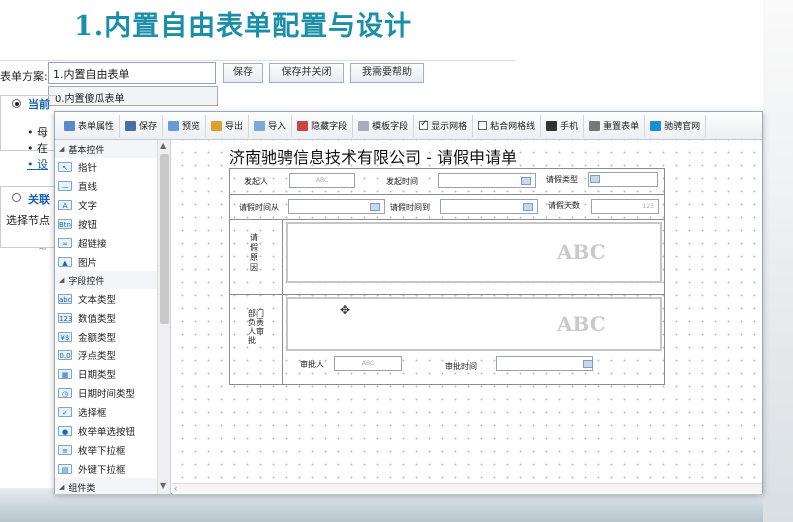 Image resolution: width=793 pixels, height=522 pixels. What do you see at coordinates (37, 164) in the screenshot?
I see `bullet-link: • 设` at bounding box center [37, 164].